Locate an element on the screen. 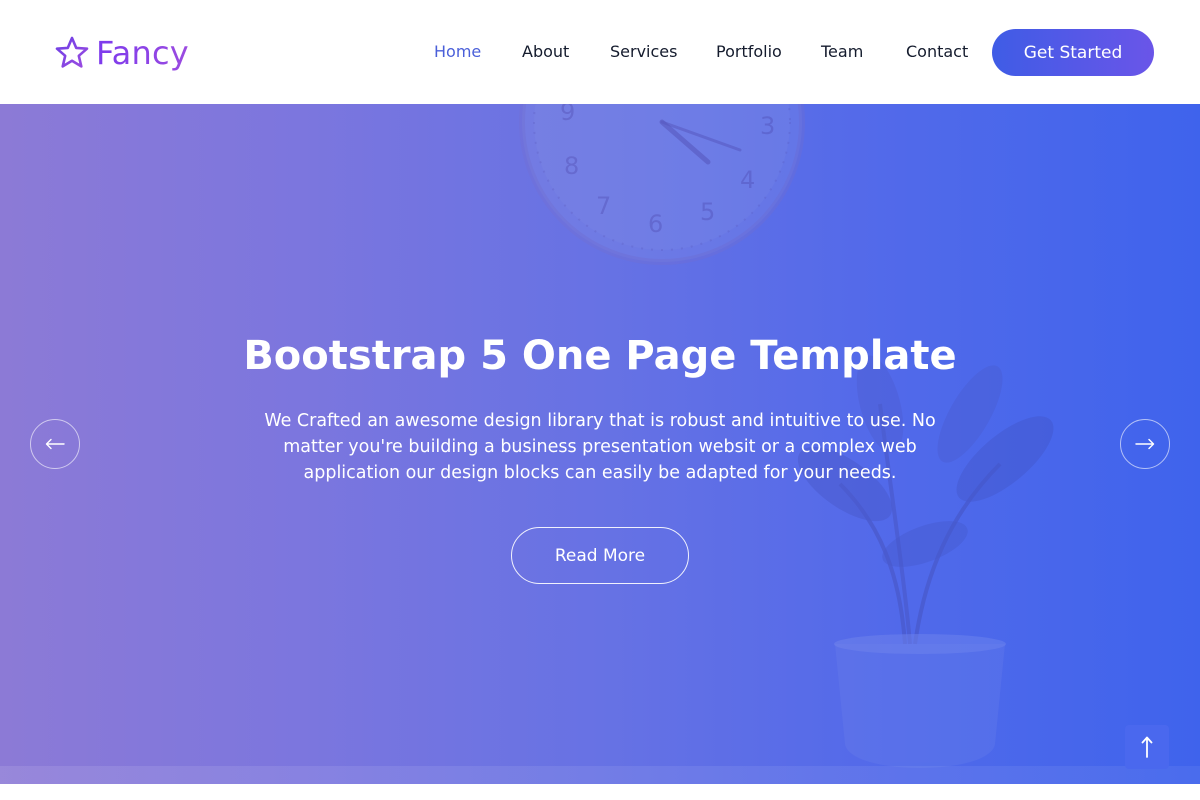 Image resolution: width=1200 pixels, height=800 pixels. brand-name: Fancy is located at coordinates (142, 53).